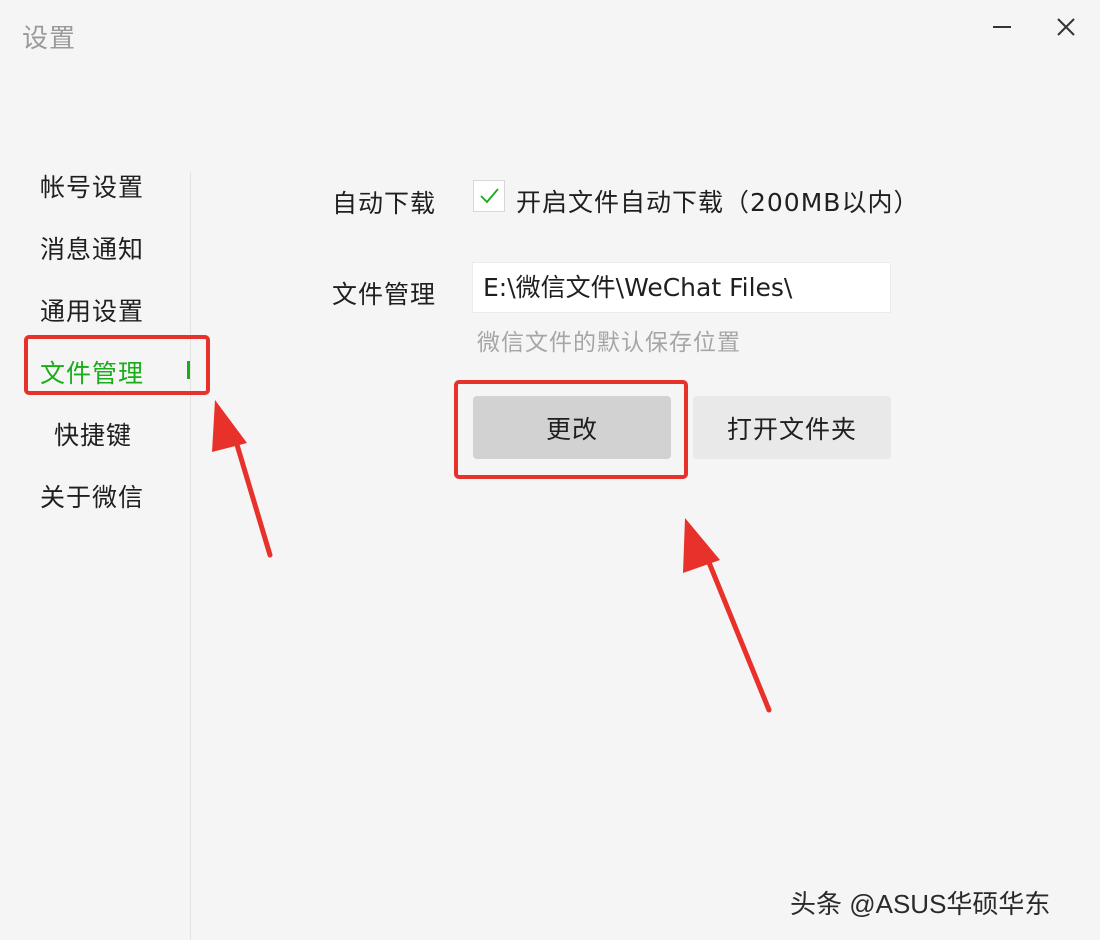 The width and height of the screenshot is (1100, 940). What do you see at coordinates (93, 434) in the screenshot?
I see `sidebar-item-shortcuts: 快捷键` at bounding box center [93, 434].